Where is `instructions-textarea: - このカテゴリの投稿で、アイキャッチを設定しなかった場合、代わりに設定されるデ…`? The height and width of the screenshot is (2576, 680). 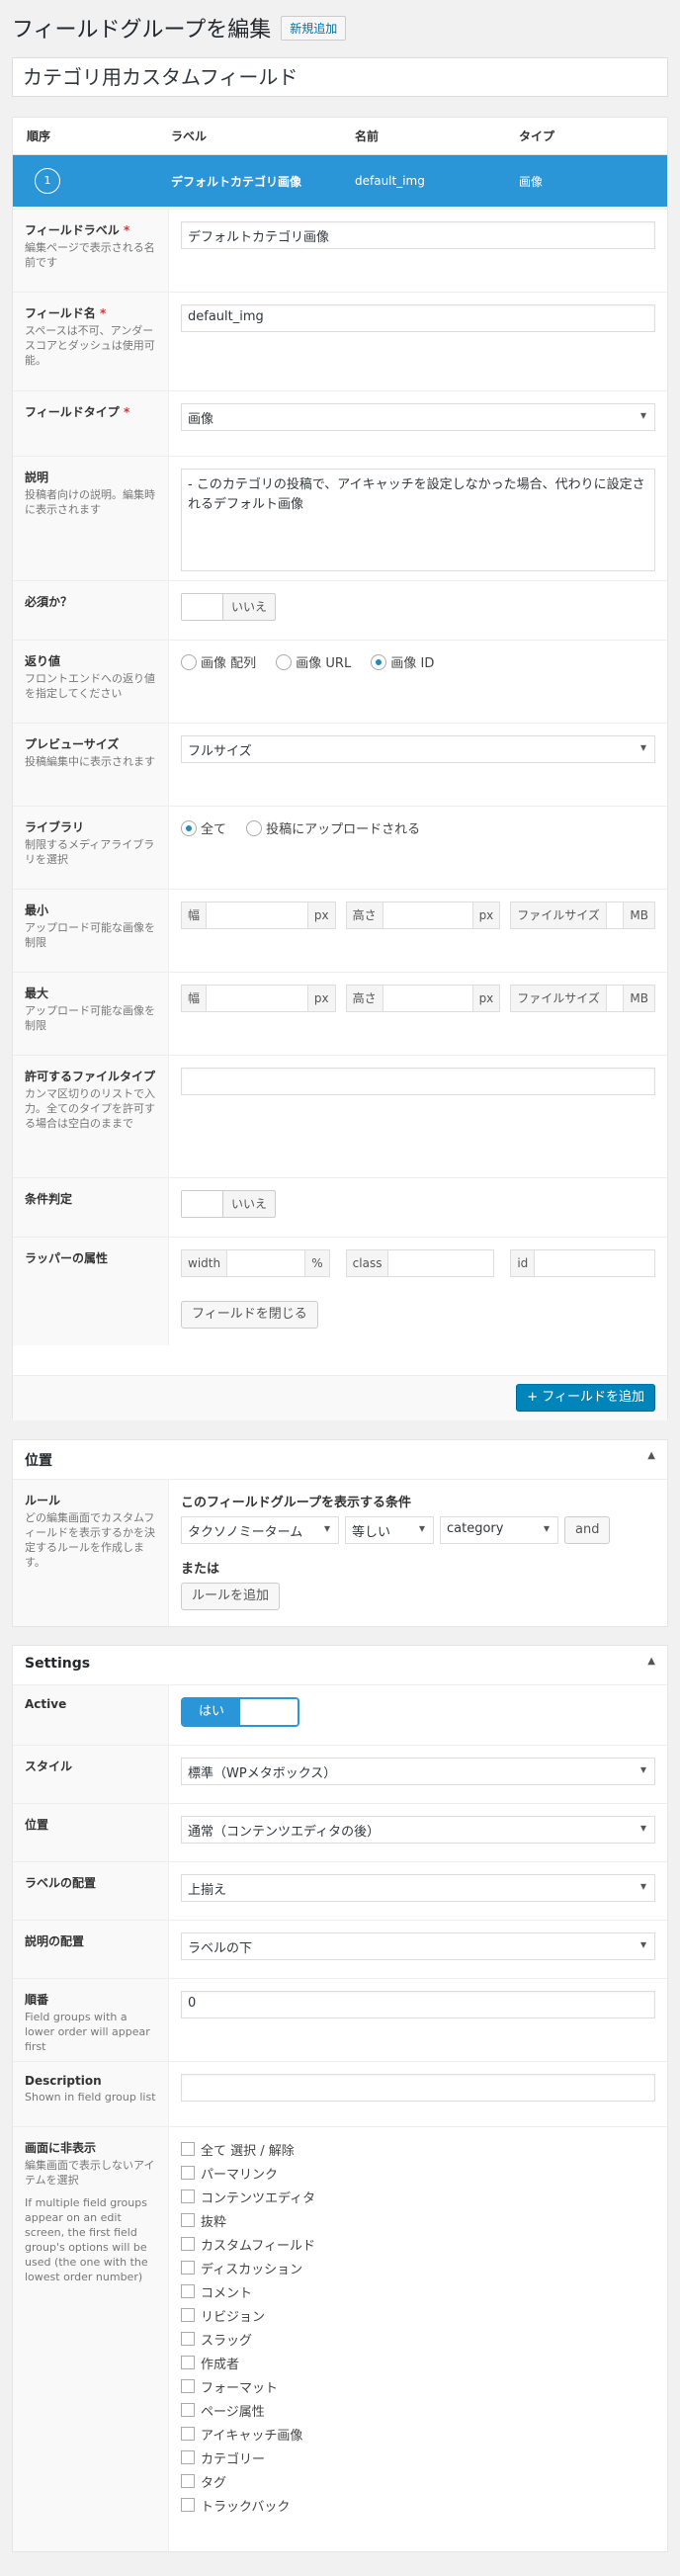
instructions-textarea: - このカテゴリの投稿で、アイキャッチを設定しなかった場合、代わりに設定されるデ… is located at coordinates (418, 520).